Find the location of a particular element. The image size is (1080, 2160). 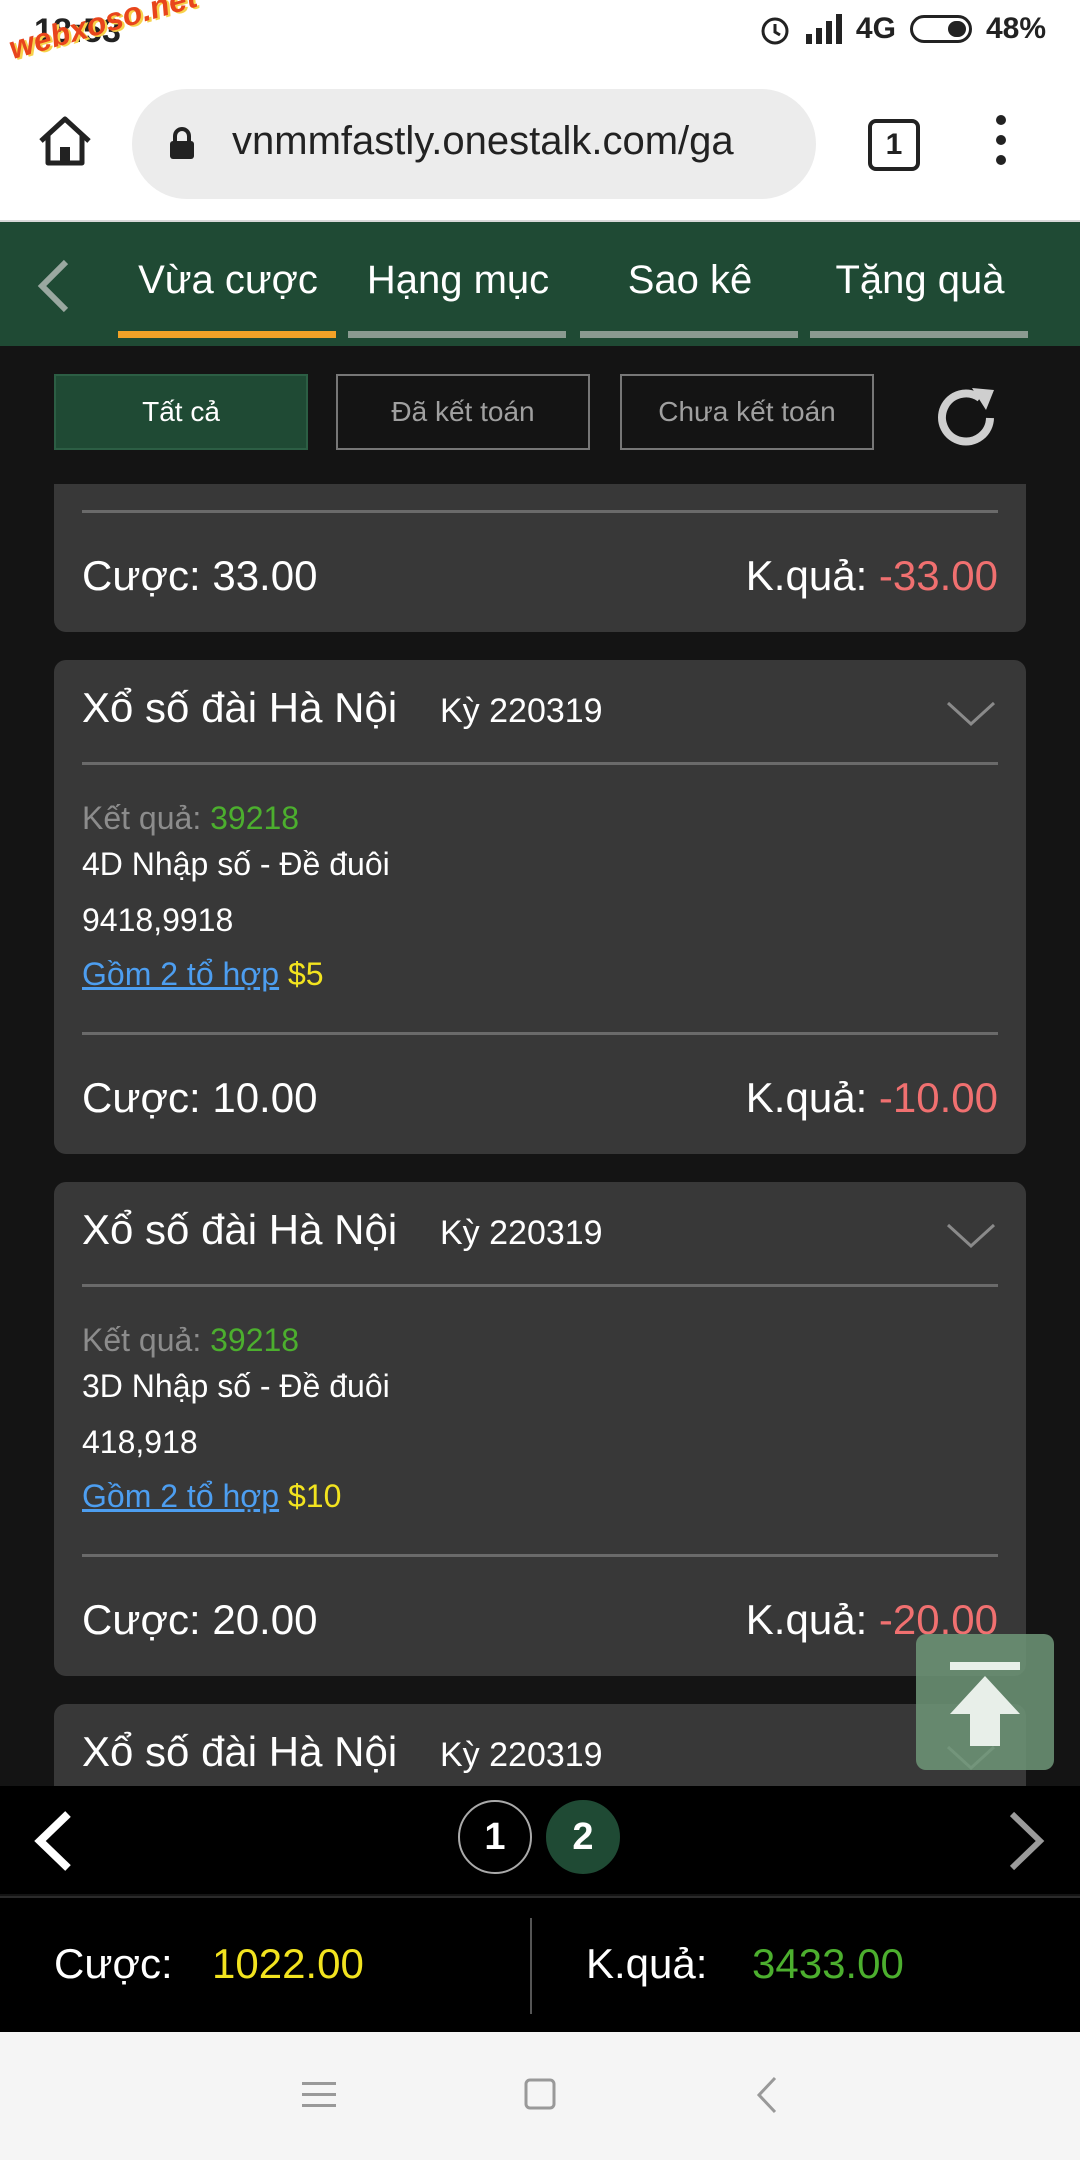

bet-type: 3D Nhập số - Đề đuôi is located at coordinates (236, 1386).